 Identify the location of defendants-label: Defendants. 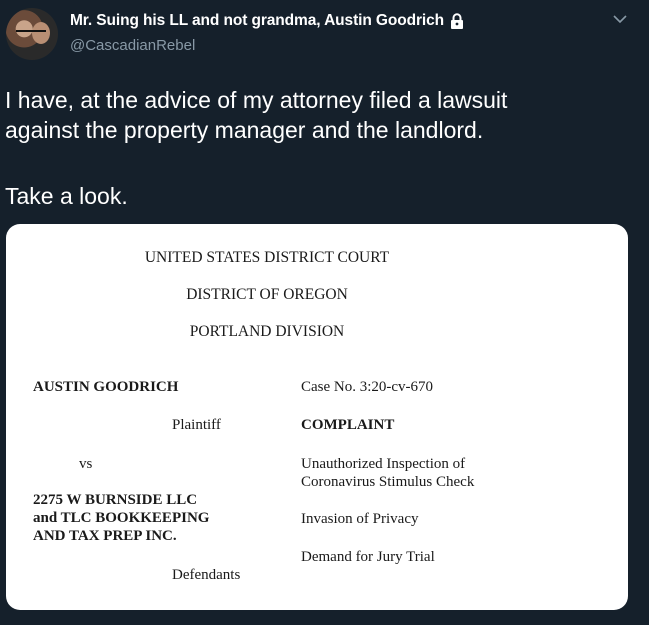
(206, 575).